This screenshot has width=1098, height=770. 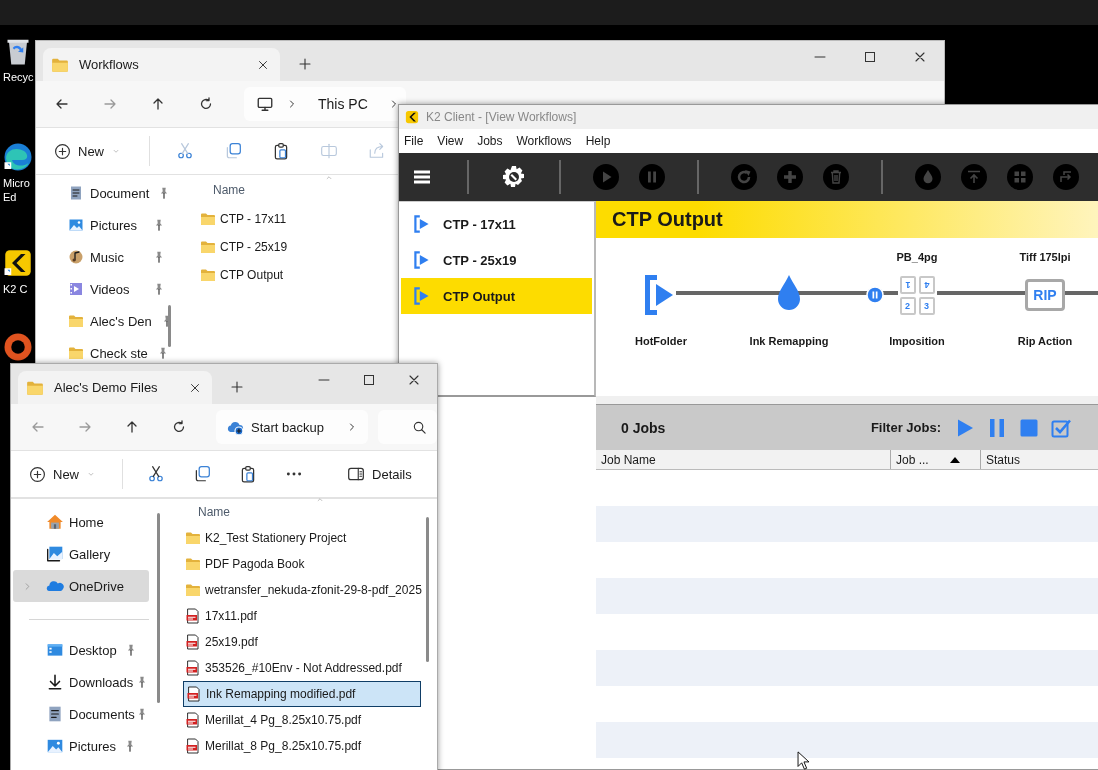 I want to click on workflow-item: CTP - 25x19, so click(x=496, y=260).